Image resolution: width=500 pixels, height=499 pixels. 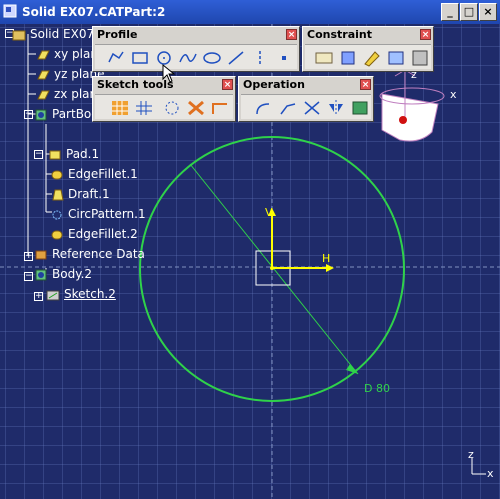 I want to click on constraint-icon, so click(x=348, y=58).